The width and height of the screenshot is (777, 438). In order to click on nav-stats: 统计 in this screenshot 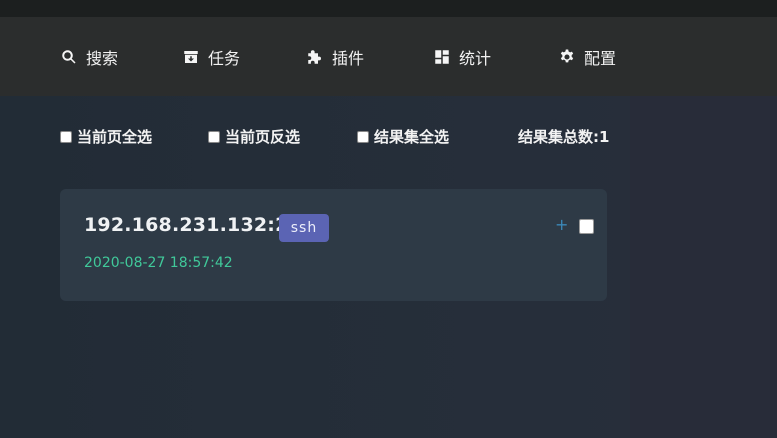, I will do `click(461, 56)`.